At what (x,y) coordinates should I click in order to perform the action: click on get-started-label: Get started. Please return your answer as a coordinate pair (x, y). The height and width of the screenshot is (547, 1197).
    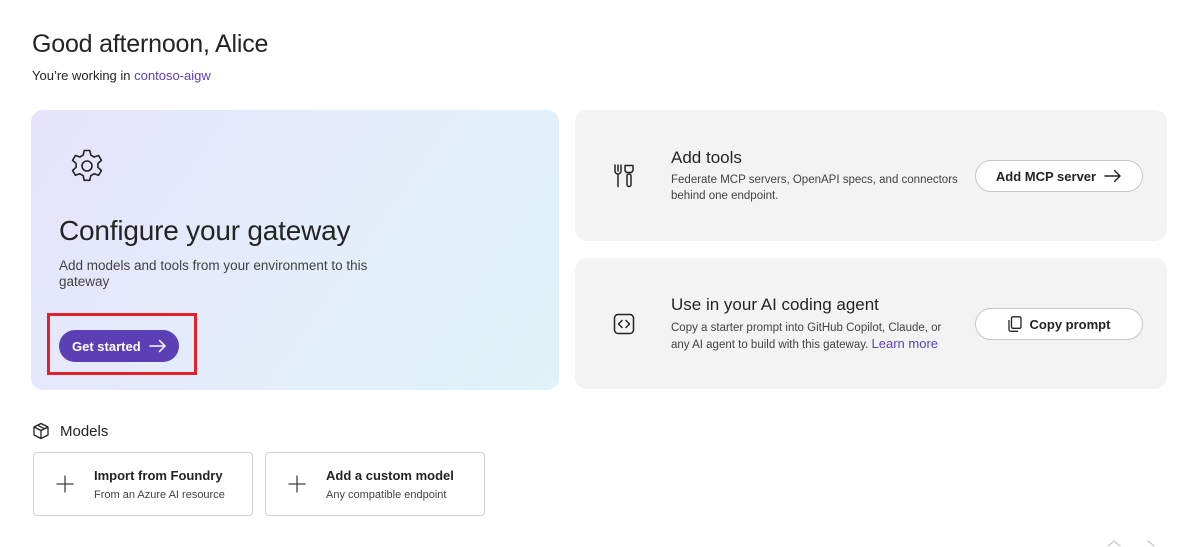
    Looking at the image, I should click on (106, 346).